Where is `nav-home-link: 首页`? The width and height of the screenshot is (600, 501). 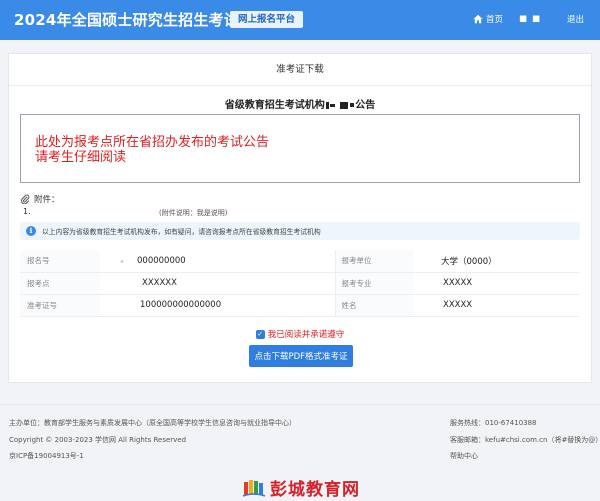
nav-home-link: 首页 is located at coordinates (488, 19).